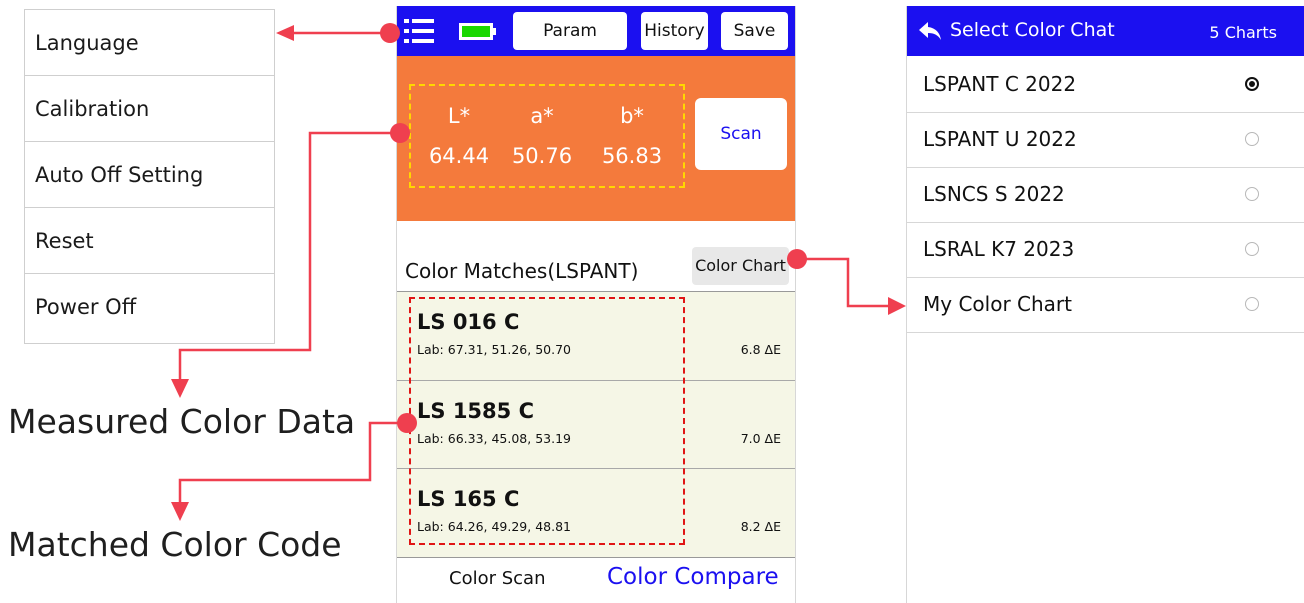  I want to click on measured-data-box: L* a* b* 64.44 50.76 56.83, so click(547, 136).